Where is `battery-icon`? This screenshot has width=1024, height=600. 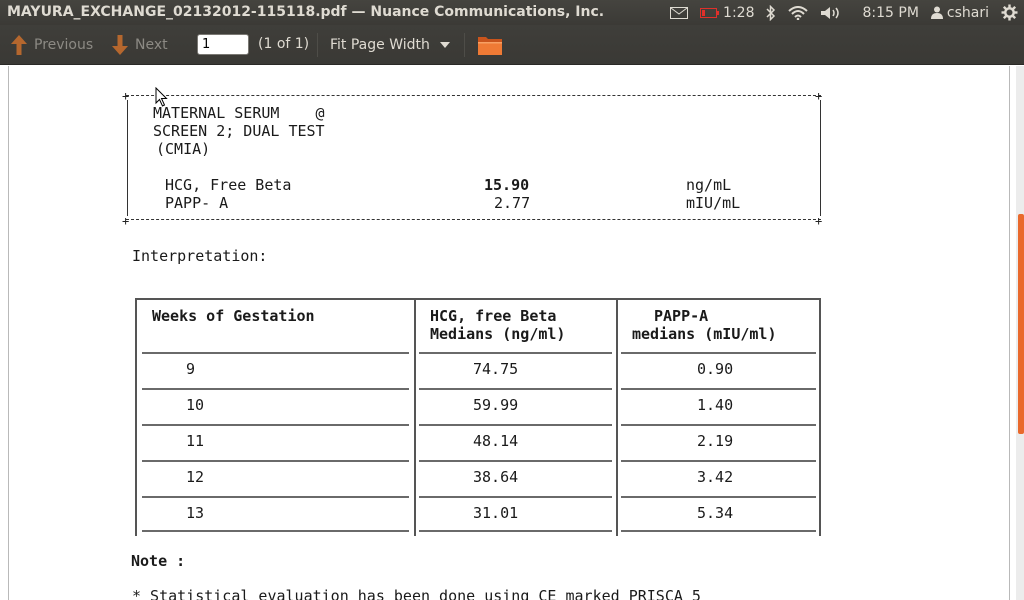 battery-icon is located at coordinates (710, 12).